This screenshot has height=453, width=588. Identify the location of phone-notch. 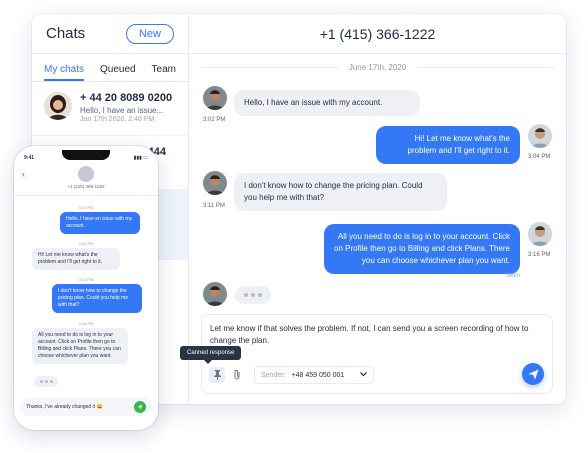
(86, 155).